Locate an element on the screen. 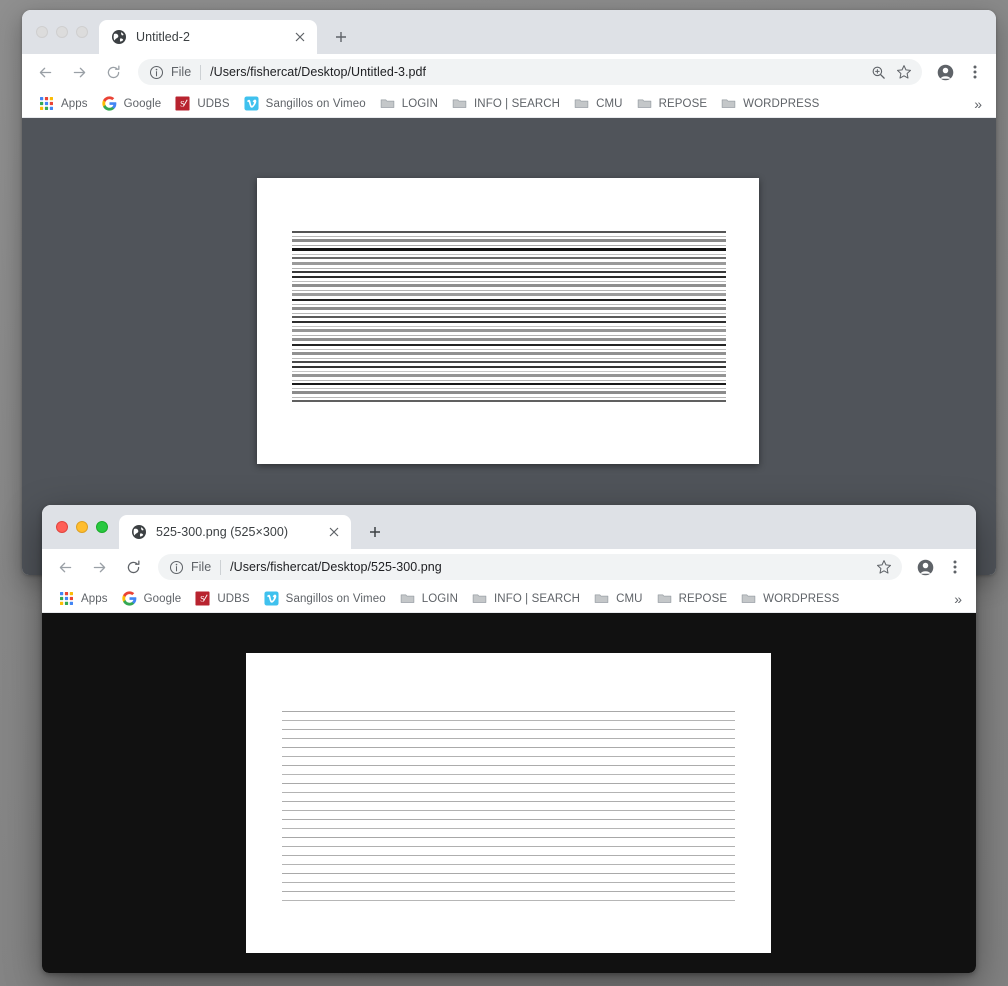 The image size is (1008, 986). omnibox-actions is located at coordinates (884, 567).